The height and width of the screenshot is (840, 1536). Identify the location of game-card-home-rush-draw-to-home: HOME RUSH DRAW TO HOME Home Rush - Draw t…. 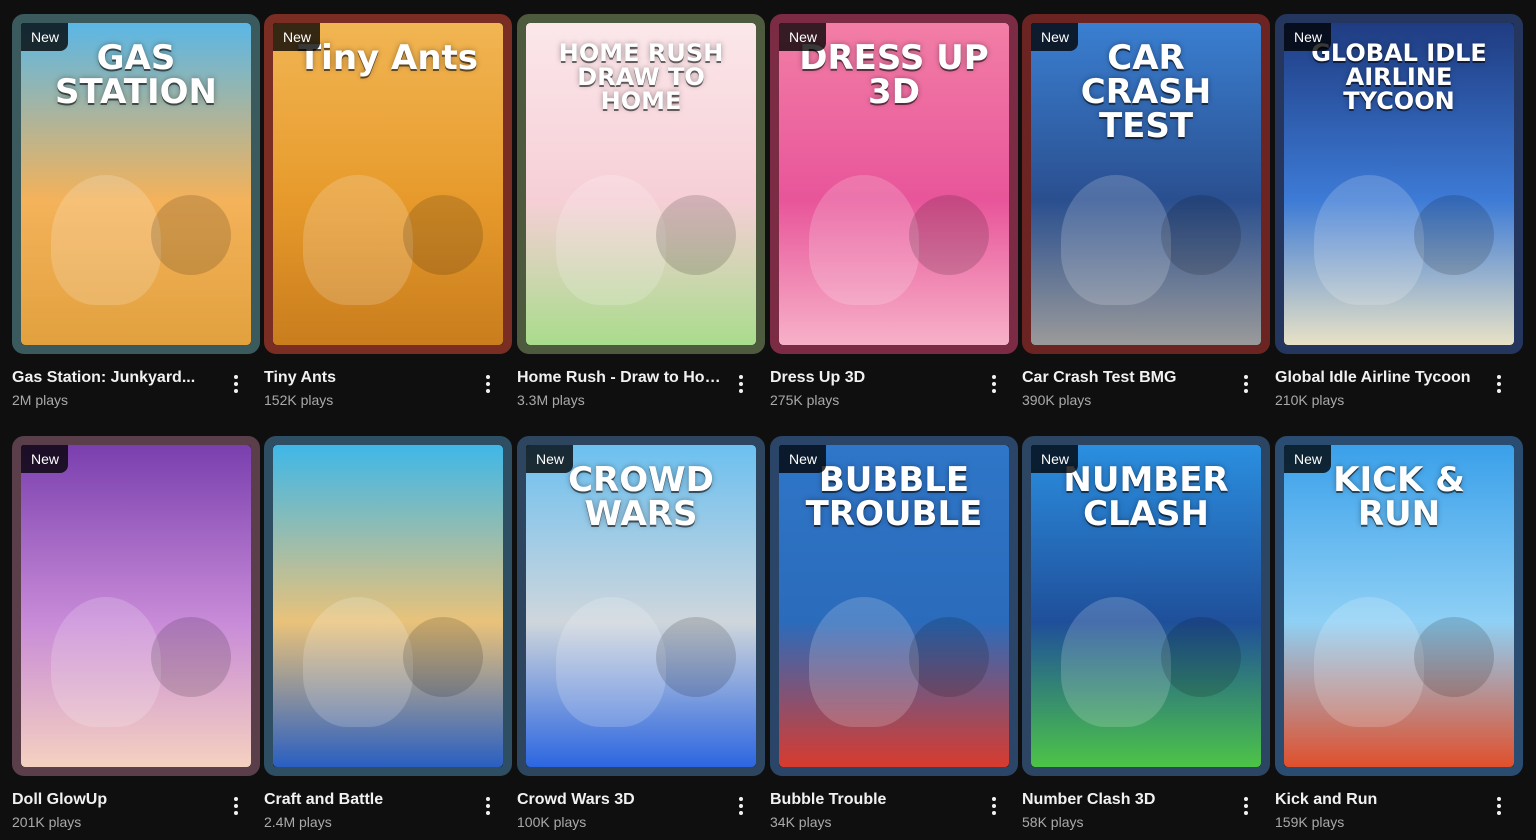
(641, 216).